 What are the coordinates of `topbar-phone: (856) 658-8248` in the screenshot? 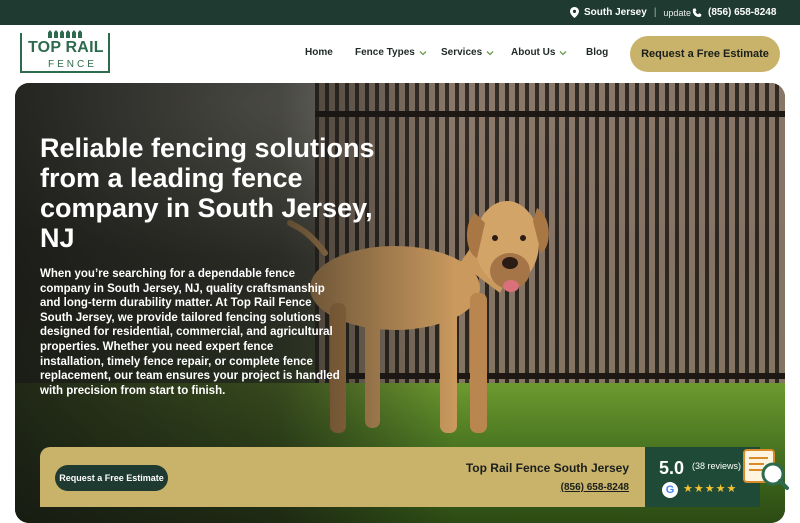 It's located at (734, 12).